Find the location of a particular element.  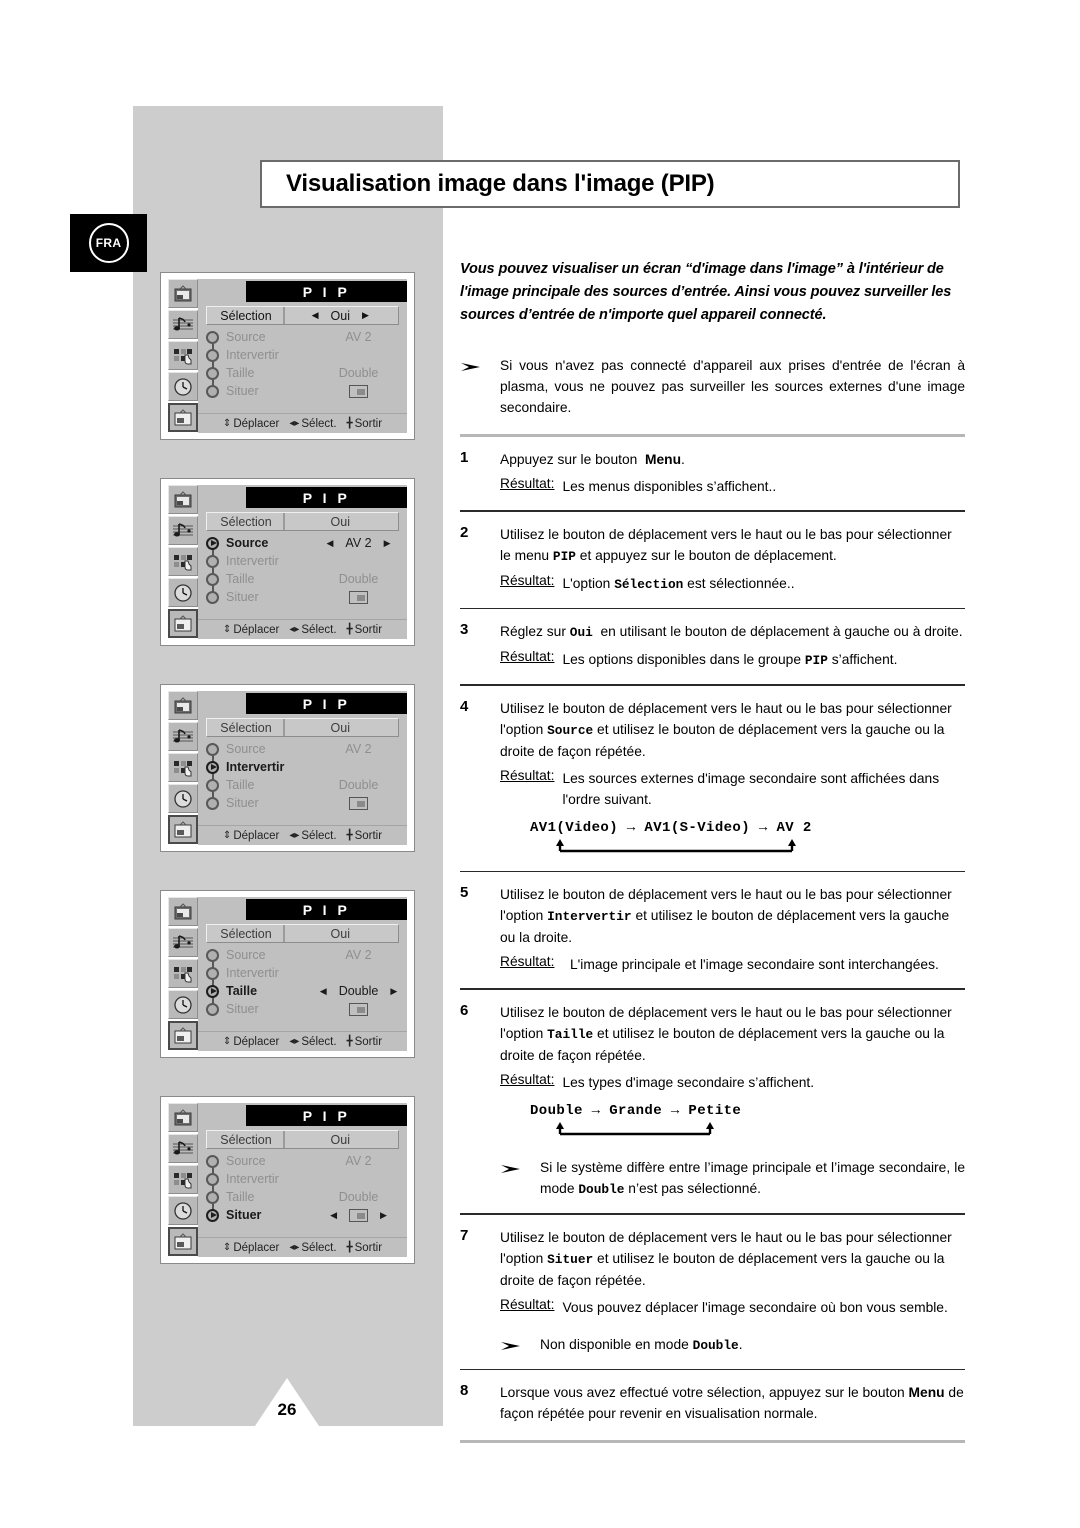

intervertir-ref: Intervertir is located at coordinates (589, 917).